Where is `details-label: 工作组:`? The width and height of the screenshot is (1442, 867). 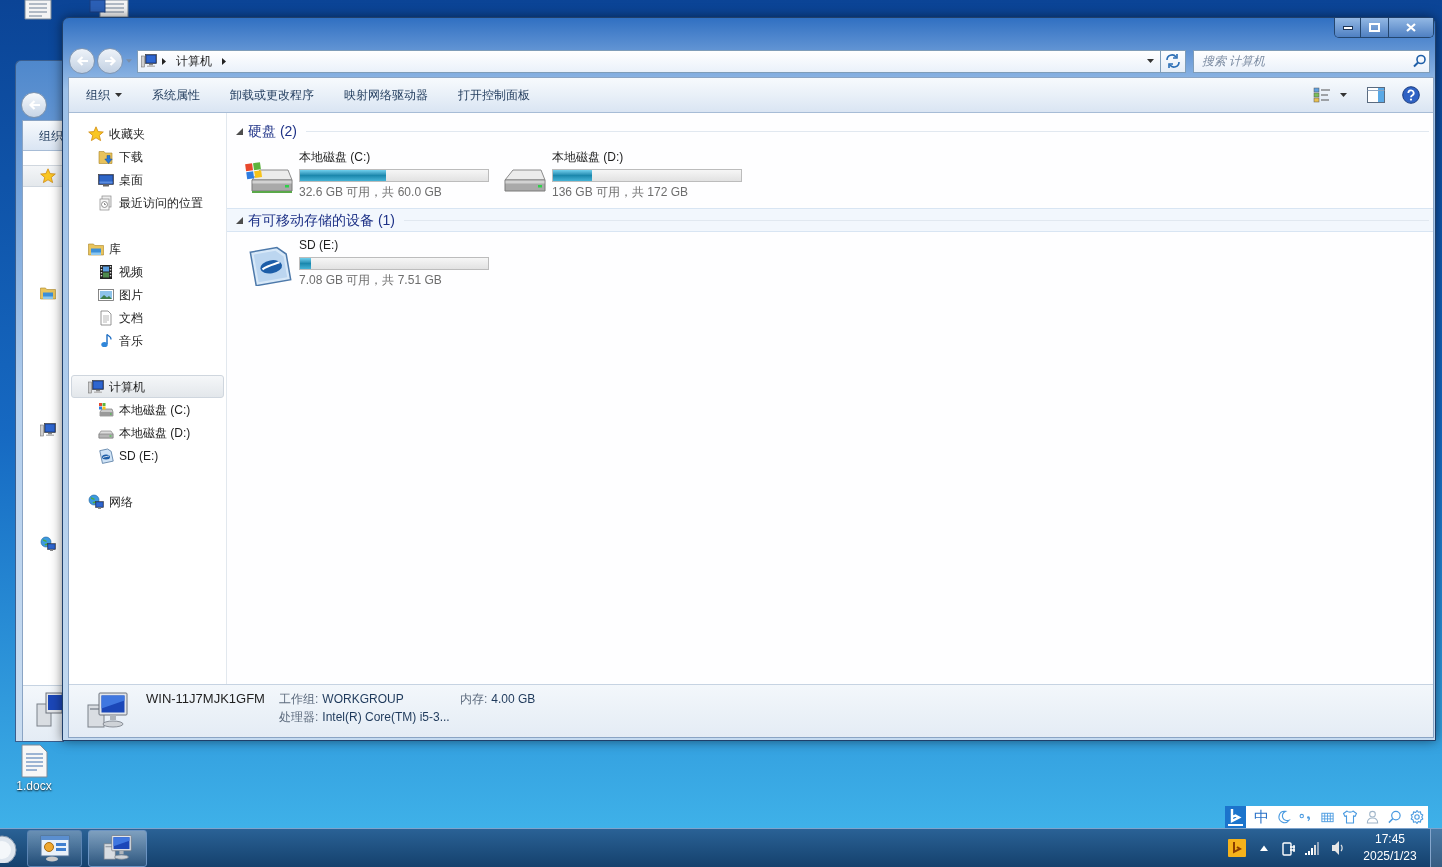 details-label: 工作组: is located at coordinates (299, 699).